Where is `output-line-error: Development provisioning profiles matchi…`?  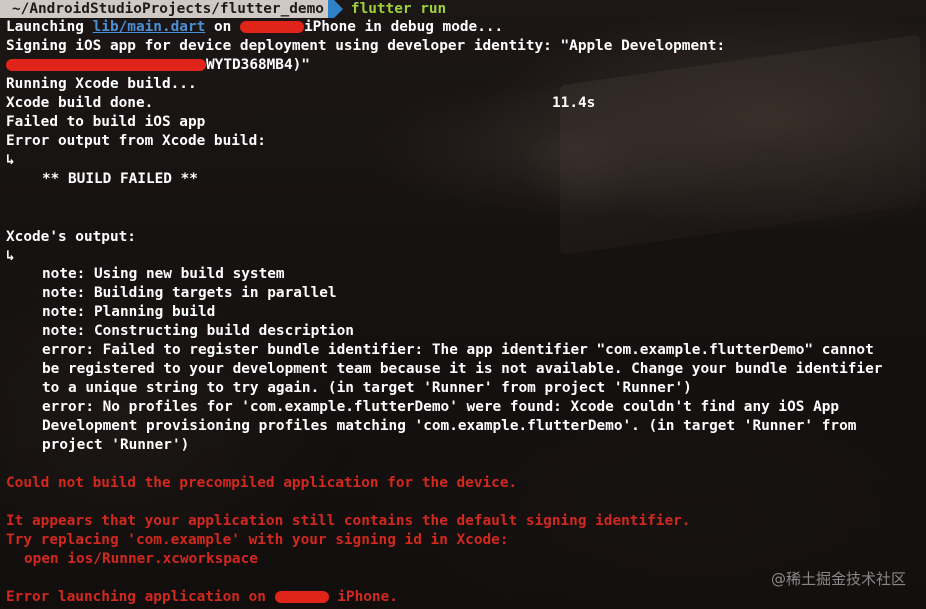
output-line-error: Development provisioning profiles matchi… is located at coordinates (449, 426).